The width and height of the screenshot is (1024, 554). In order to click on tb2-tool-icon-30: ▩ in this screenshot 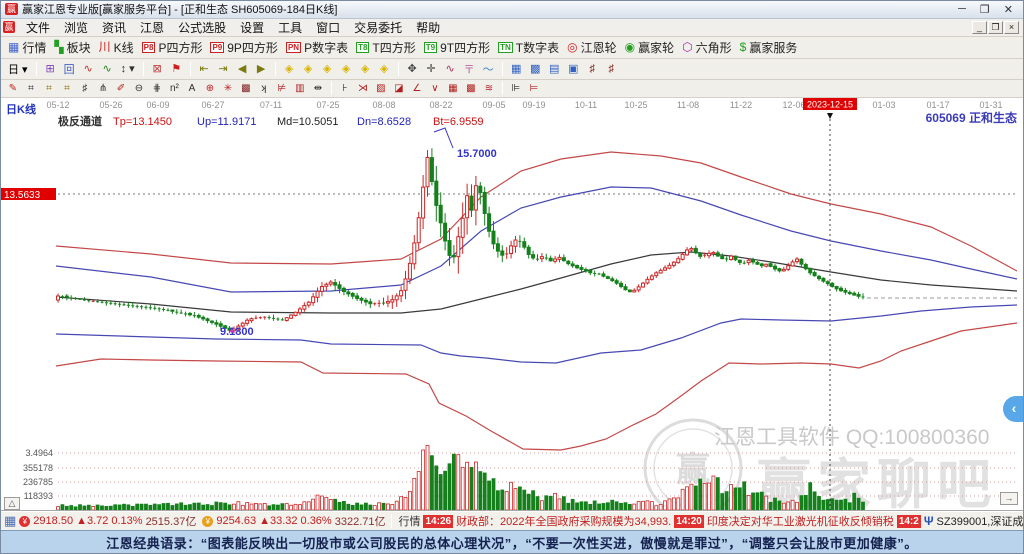, I will do `click(535, 69)`.